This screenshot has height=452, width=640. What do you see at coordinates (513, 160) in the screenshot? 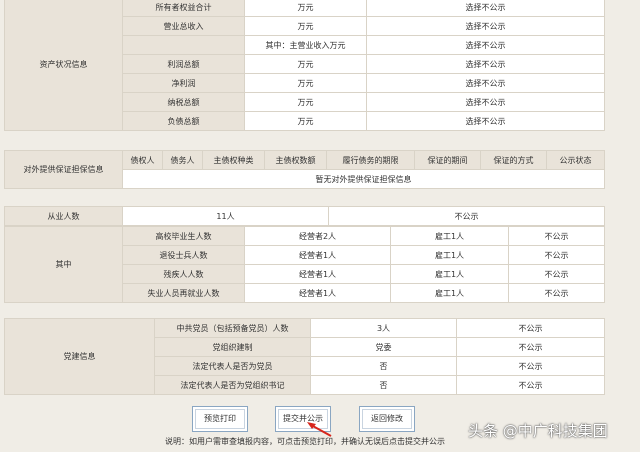
I see `column-header: 保证的方式` at bounding box center [513, 160].